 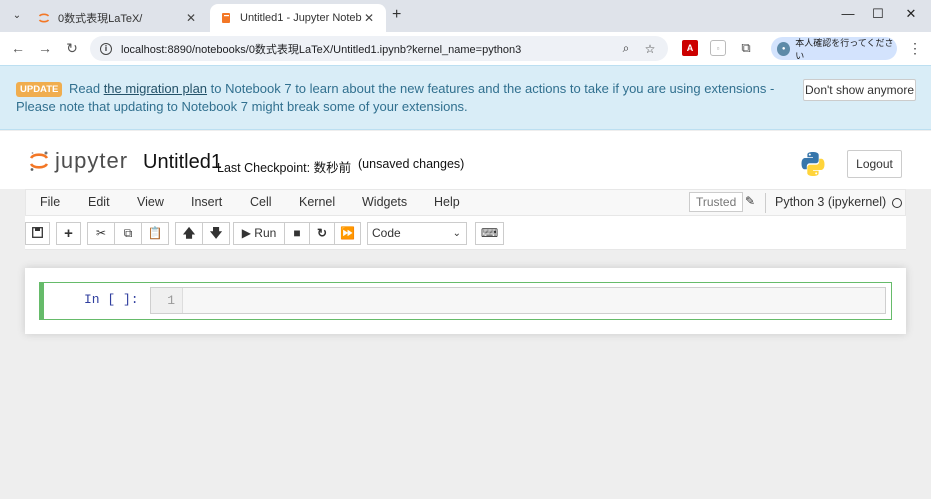 What do you see at coordinates (99, 202) in the screenshot?
I see `menu-edit: Edit` at bounding box center [99, 202].